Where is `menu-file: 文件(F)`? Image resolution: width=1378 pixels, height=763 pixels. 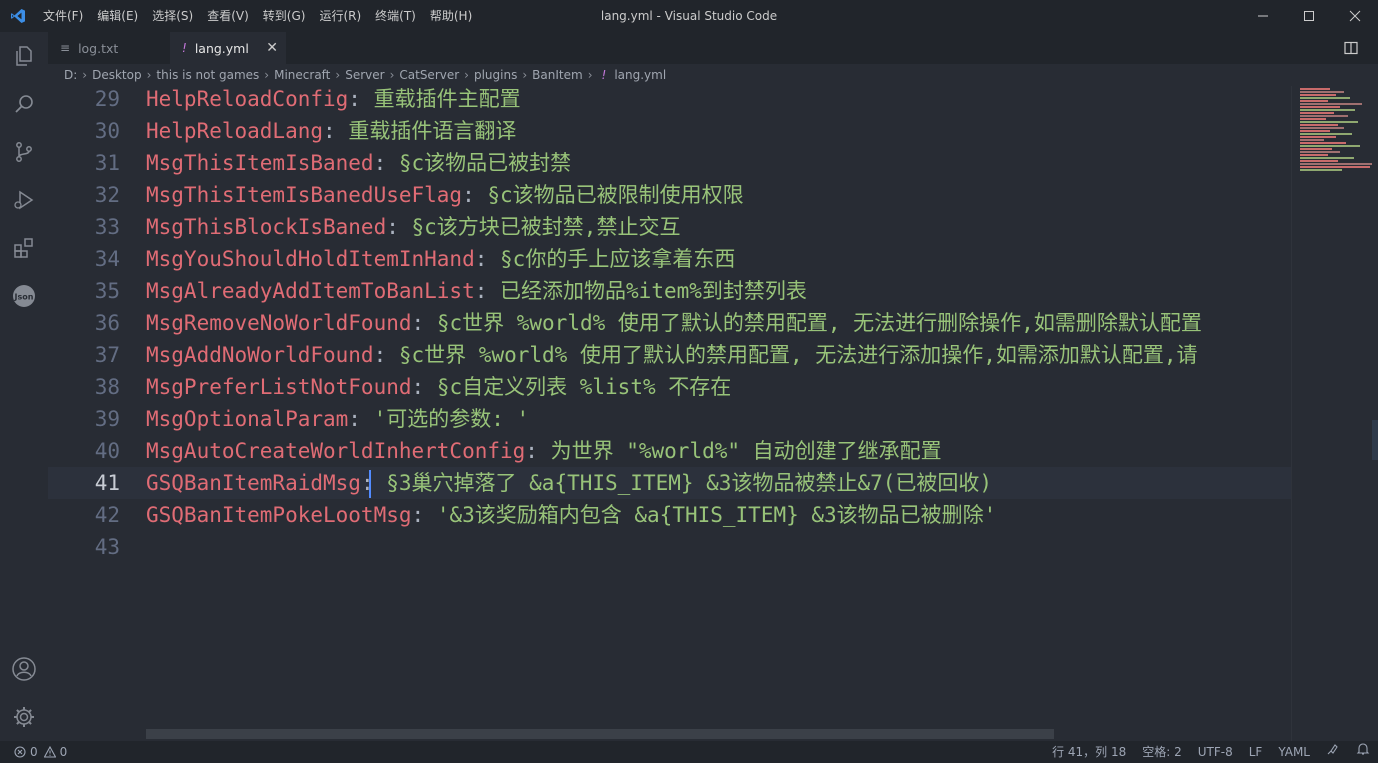
menu-file: 文件(F) is located at coordinates (63, 16).